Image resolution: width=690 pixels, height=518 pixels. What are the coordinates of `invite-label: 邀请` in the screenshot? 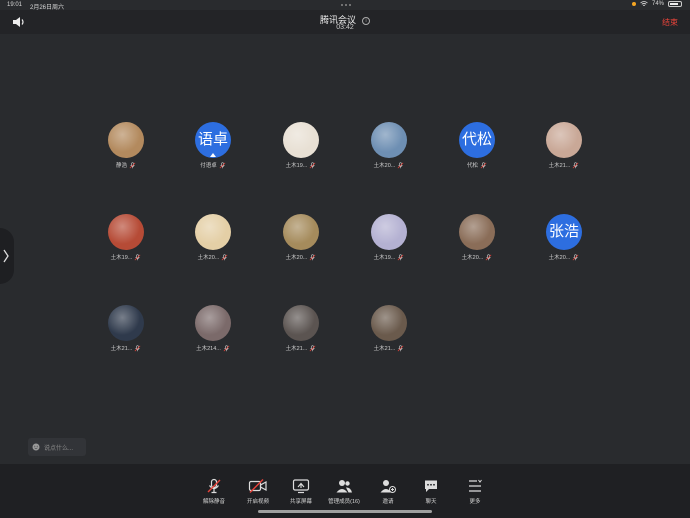 It's located at (388, 502).